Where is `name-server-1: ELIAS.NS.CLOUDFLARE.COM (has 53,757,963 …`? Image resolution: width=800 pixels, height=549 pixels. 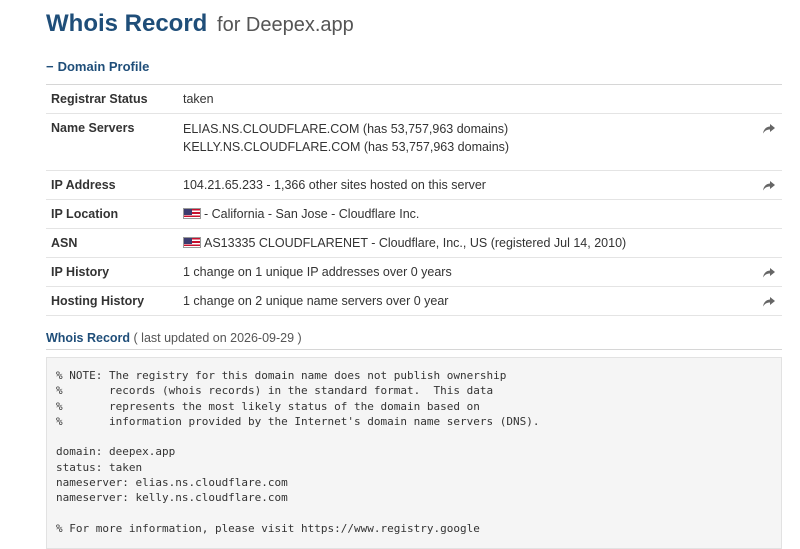 name-server-1: ELIAS.NS.CLOUDFLARE.COM (has 53,757,963 … is located at coordinates (346, 129).